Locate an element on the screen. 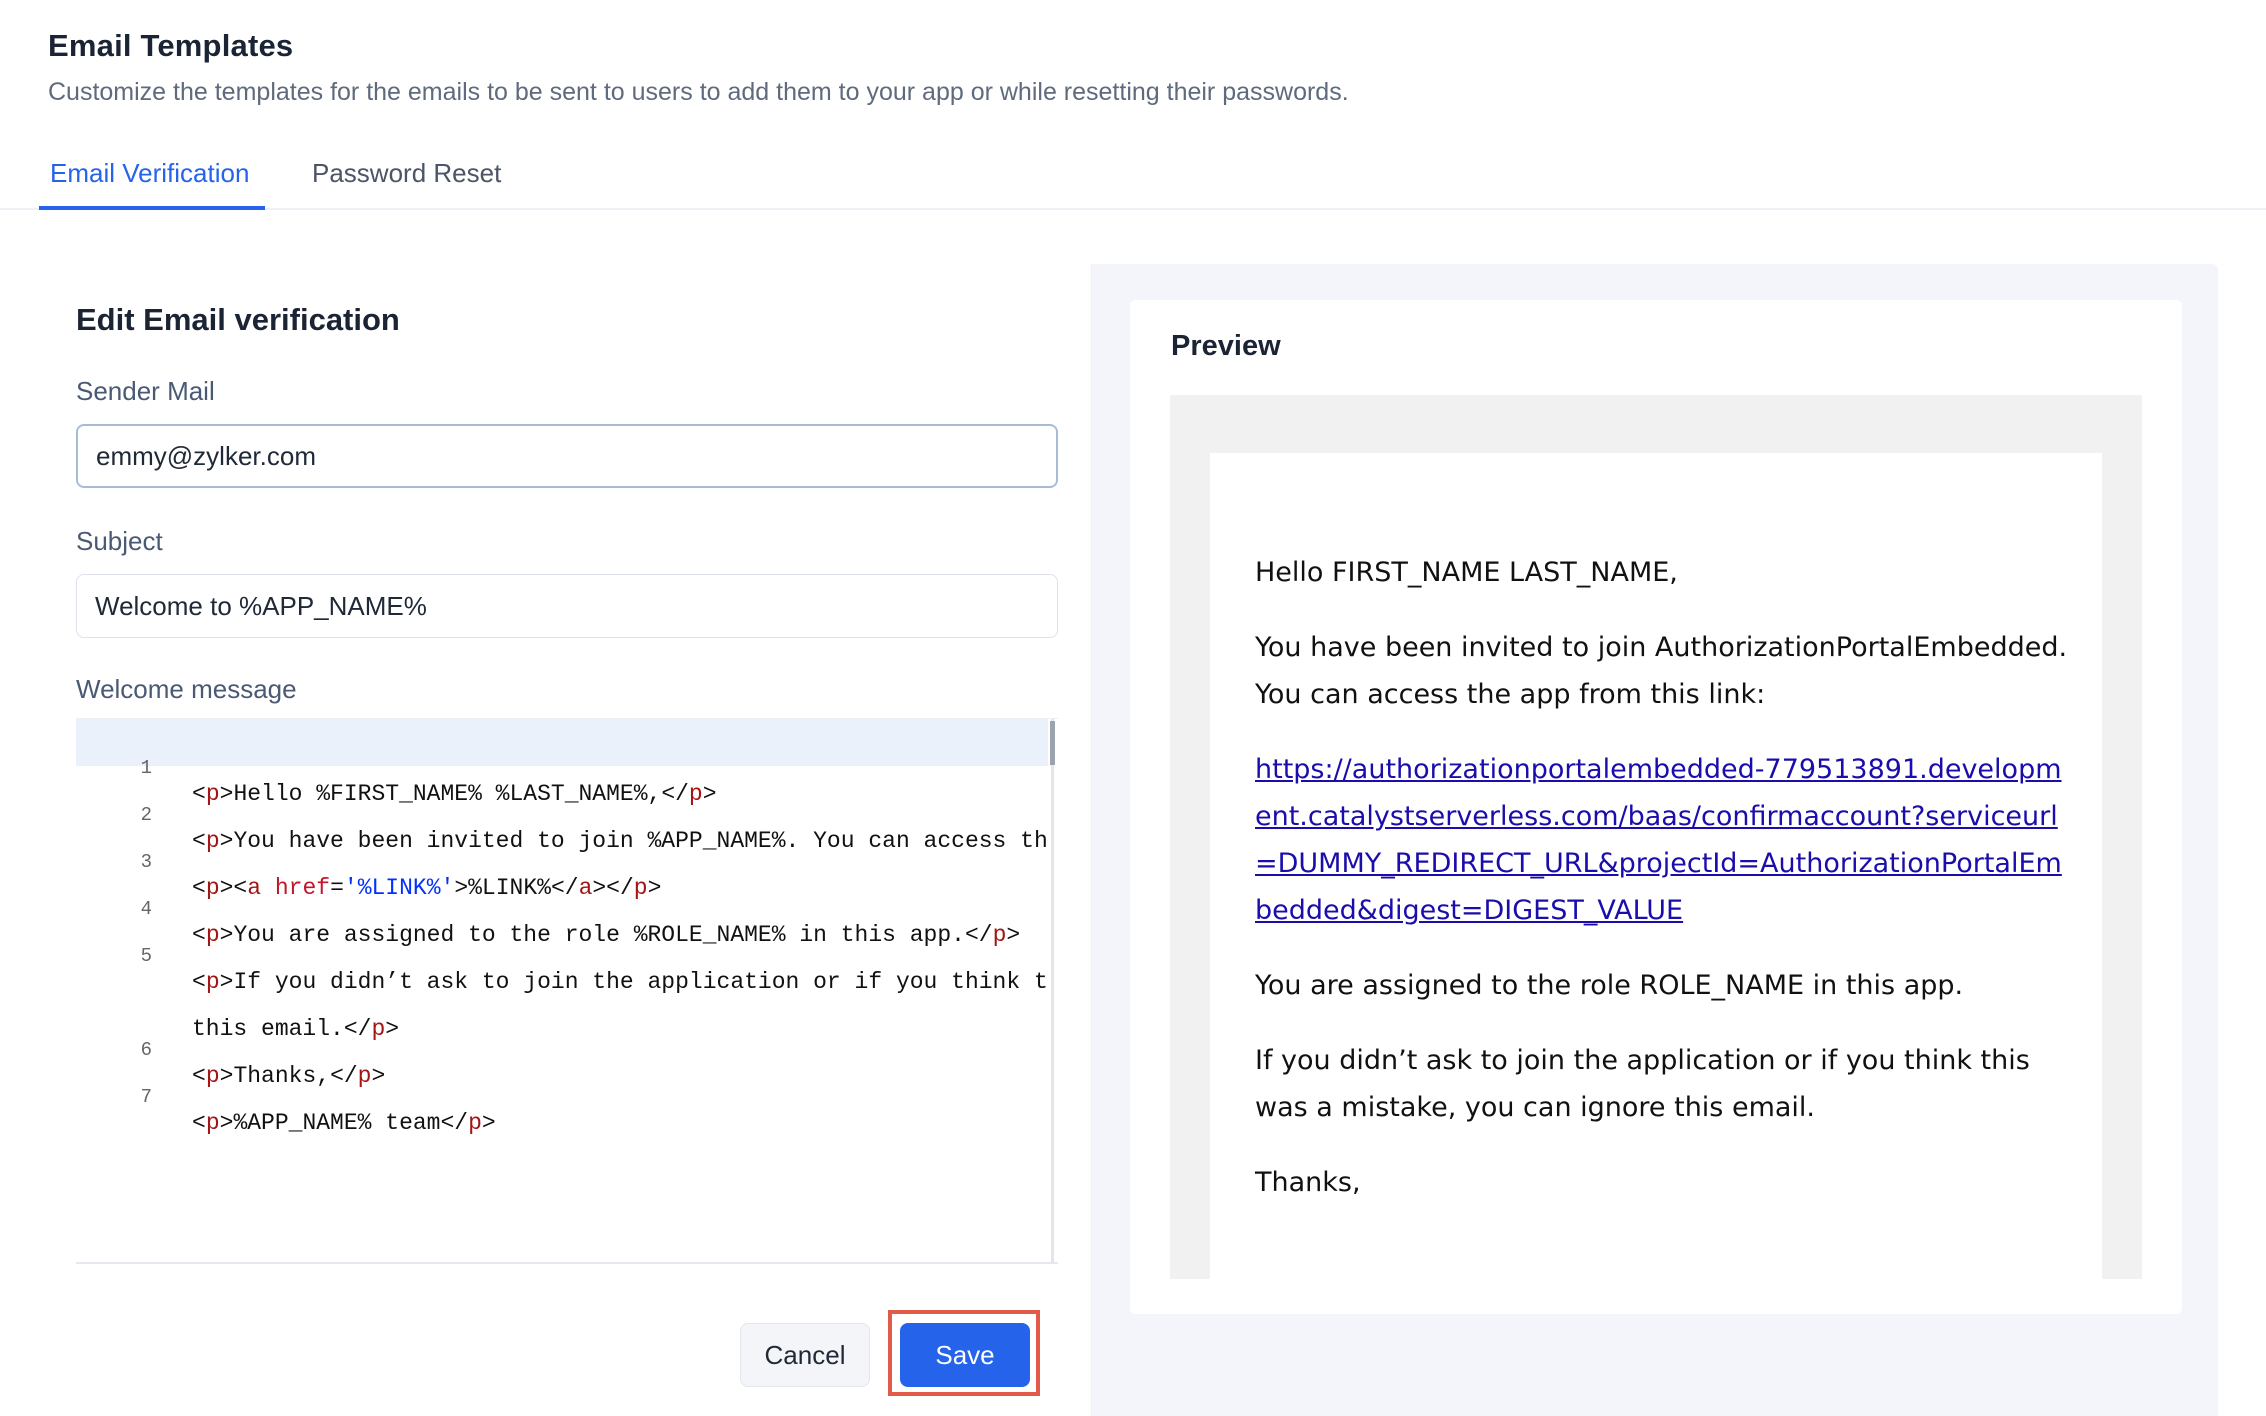 The image size is (2266, 1416). code-line: this email.</p> is located at coordinates (562, 998).